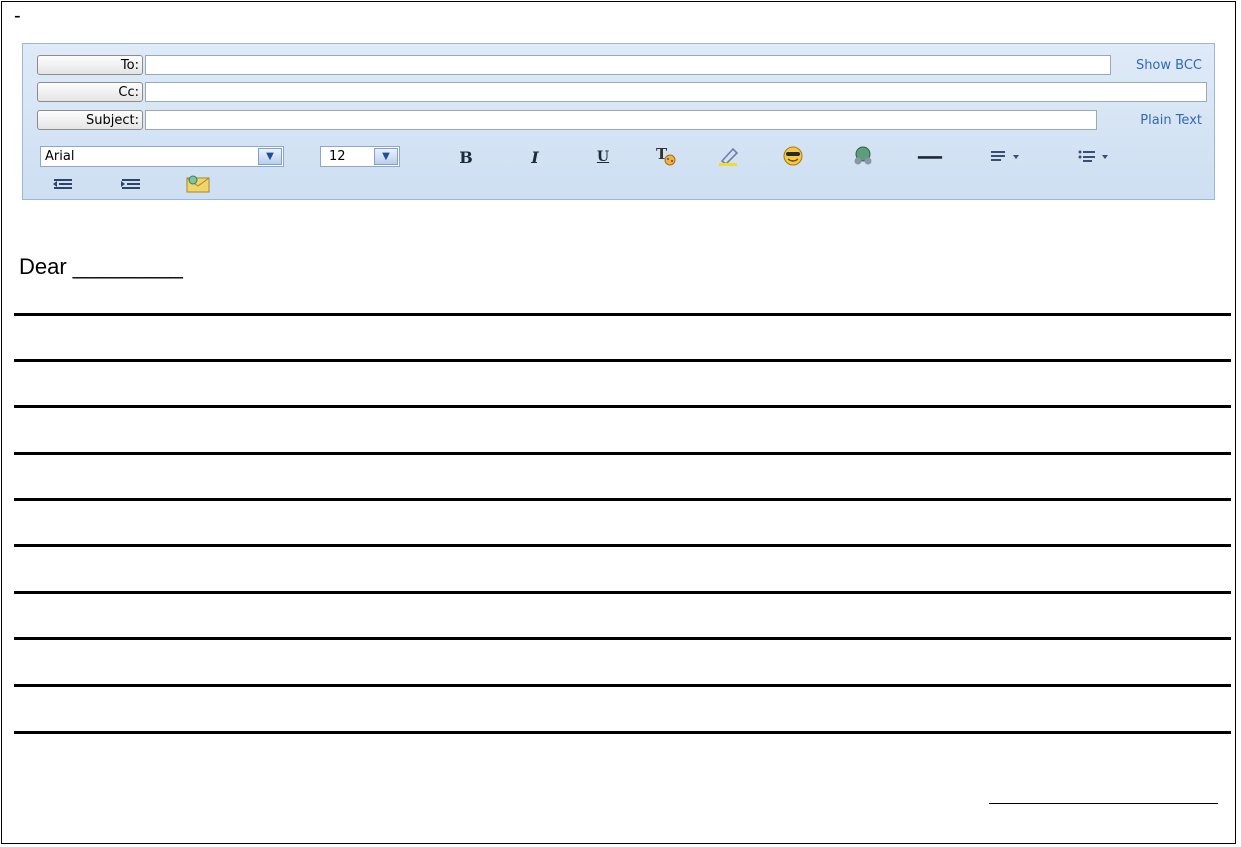 The width and height of the screenshot is (1241, 847). What do you see at coordinates (199, 183) in the screenshot?
I see `stationery-icon` at bounding box center [199, 183].